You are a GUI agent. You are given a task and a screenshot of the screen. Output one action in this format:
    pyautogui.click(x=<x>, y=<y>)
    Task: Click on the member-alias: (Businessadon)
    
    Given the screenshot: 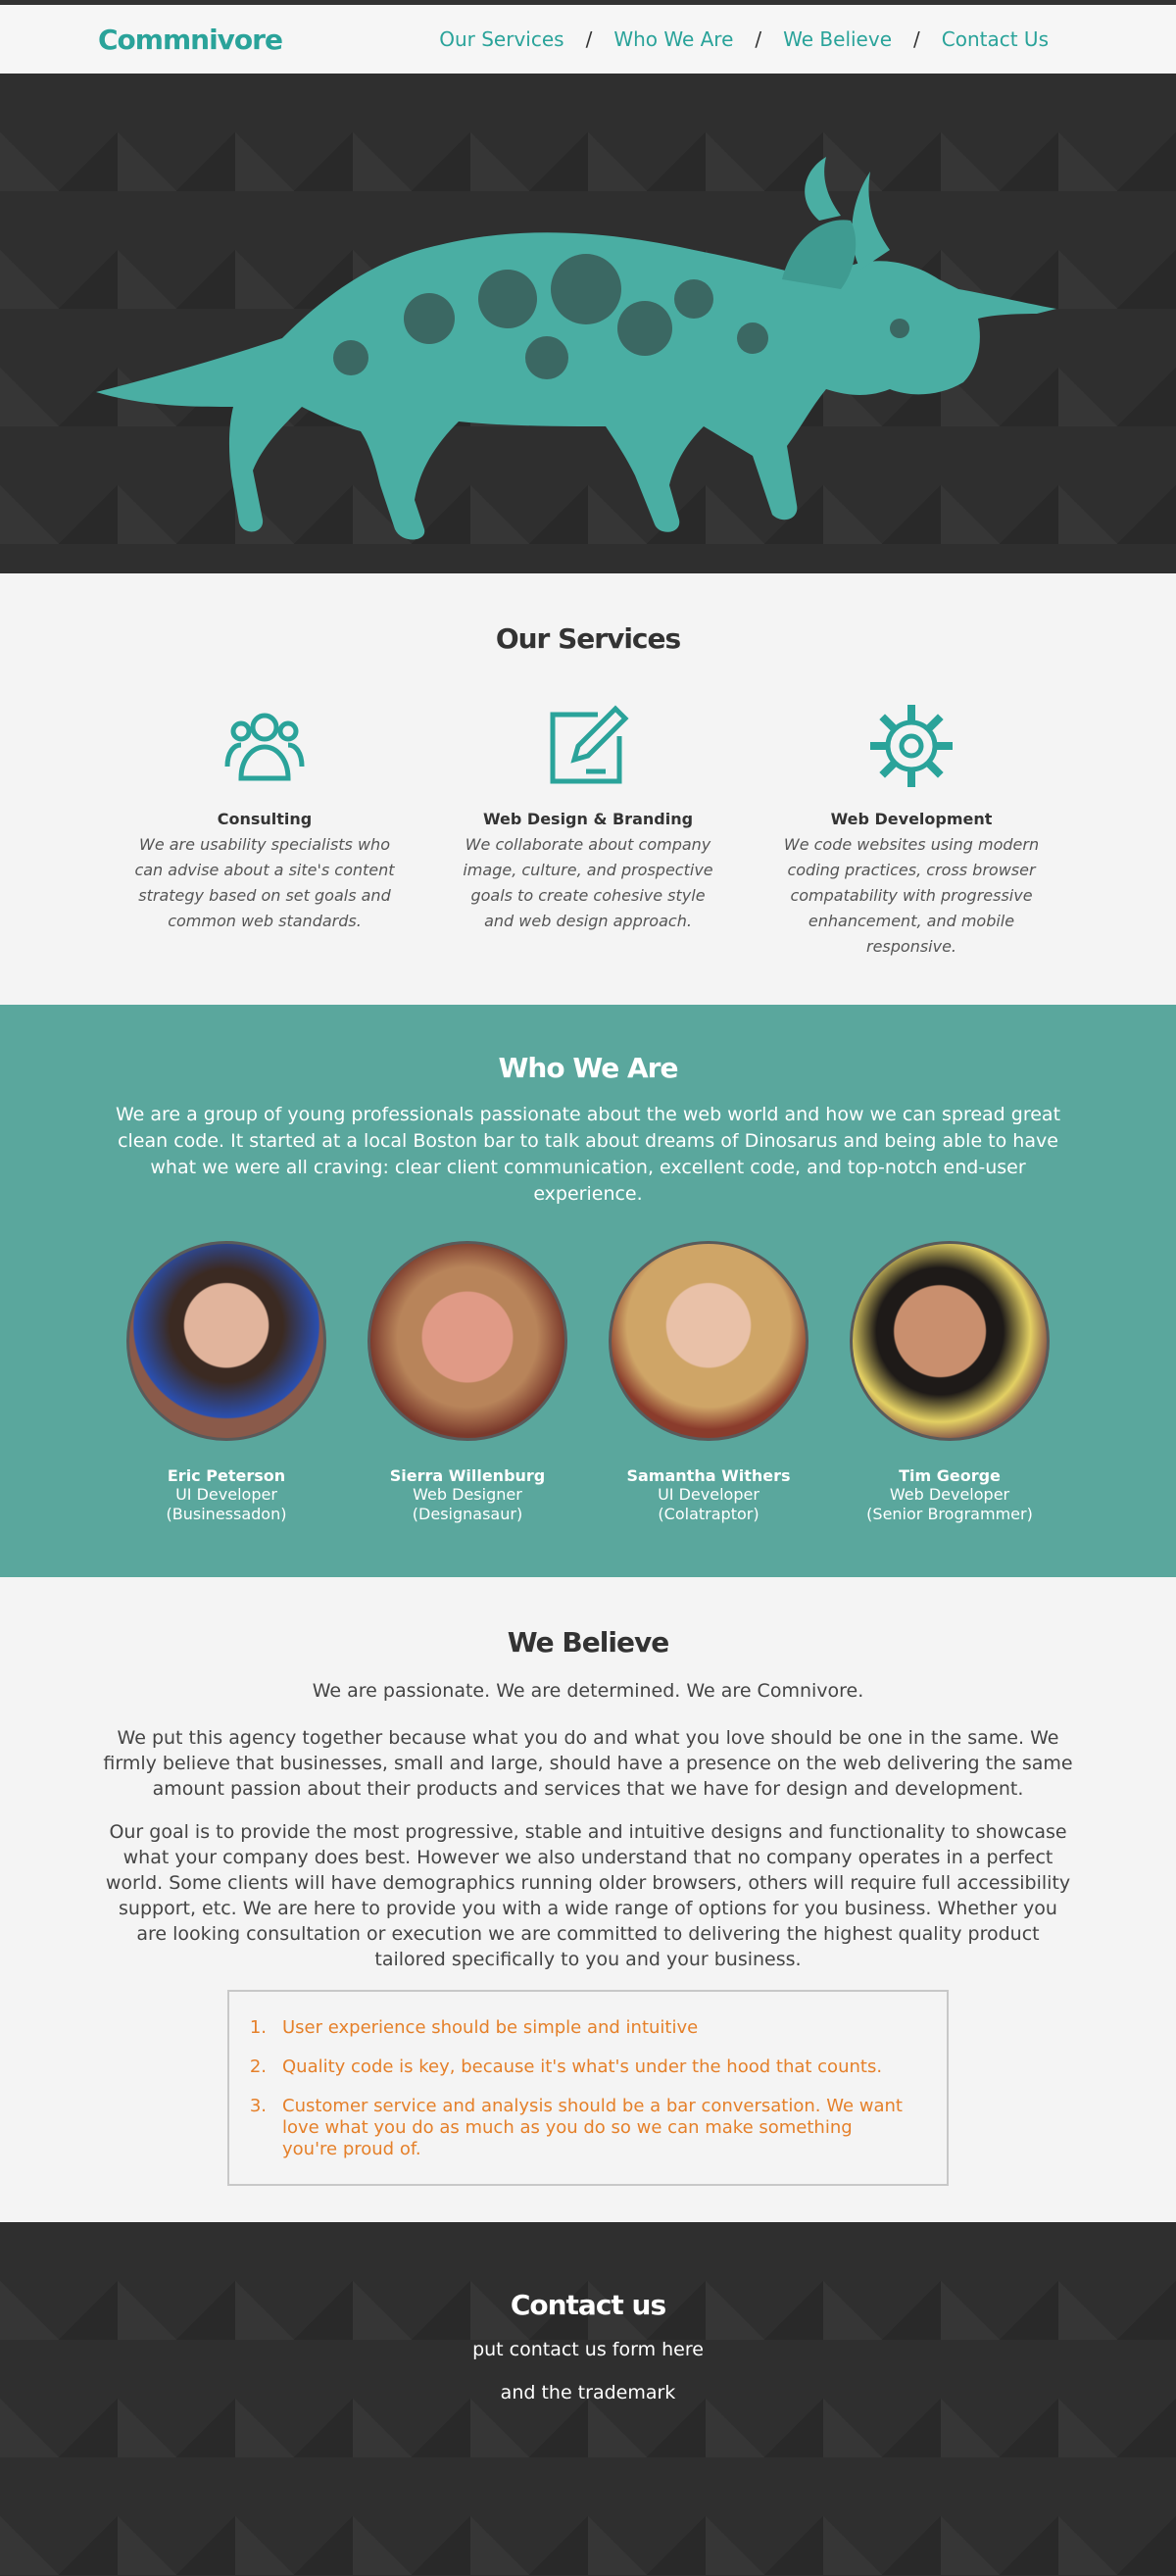 What is the action you would take?
    pyautogui.click(x=226, y=1514)
    